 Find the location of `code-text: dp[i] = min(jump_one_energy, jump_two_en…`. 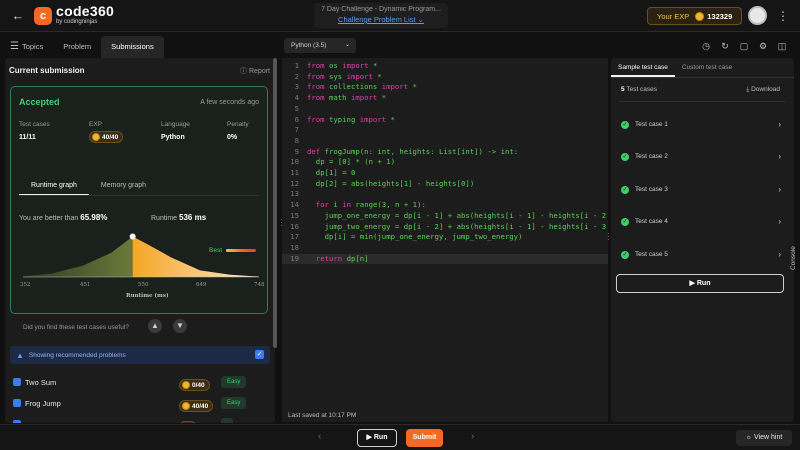

code-text: dp[i] = min(jump_one_energy, jump_two_en… is located at coordinates (423, 237).